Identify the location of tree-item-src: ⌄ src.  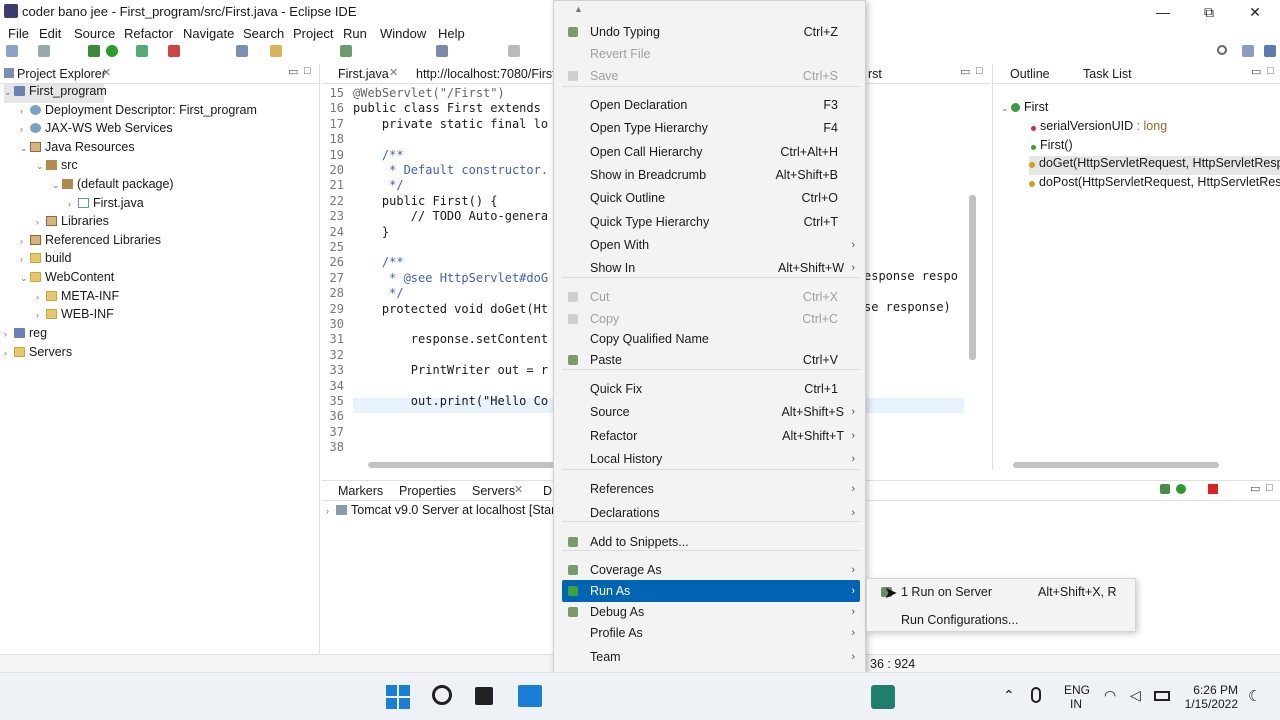
(57, 167).